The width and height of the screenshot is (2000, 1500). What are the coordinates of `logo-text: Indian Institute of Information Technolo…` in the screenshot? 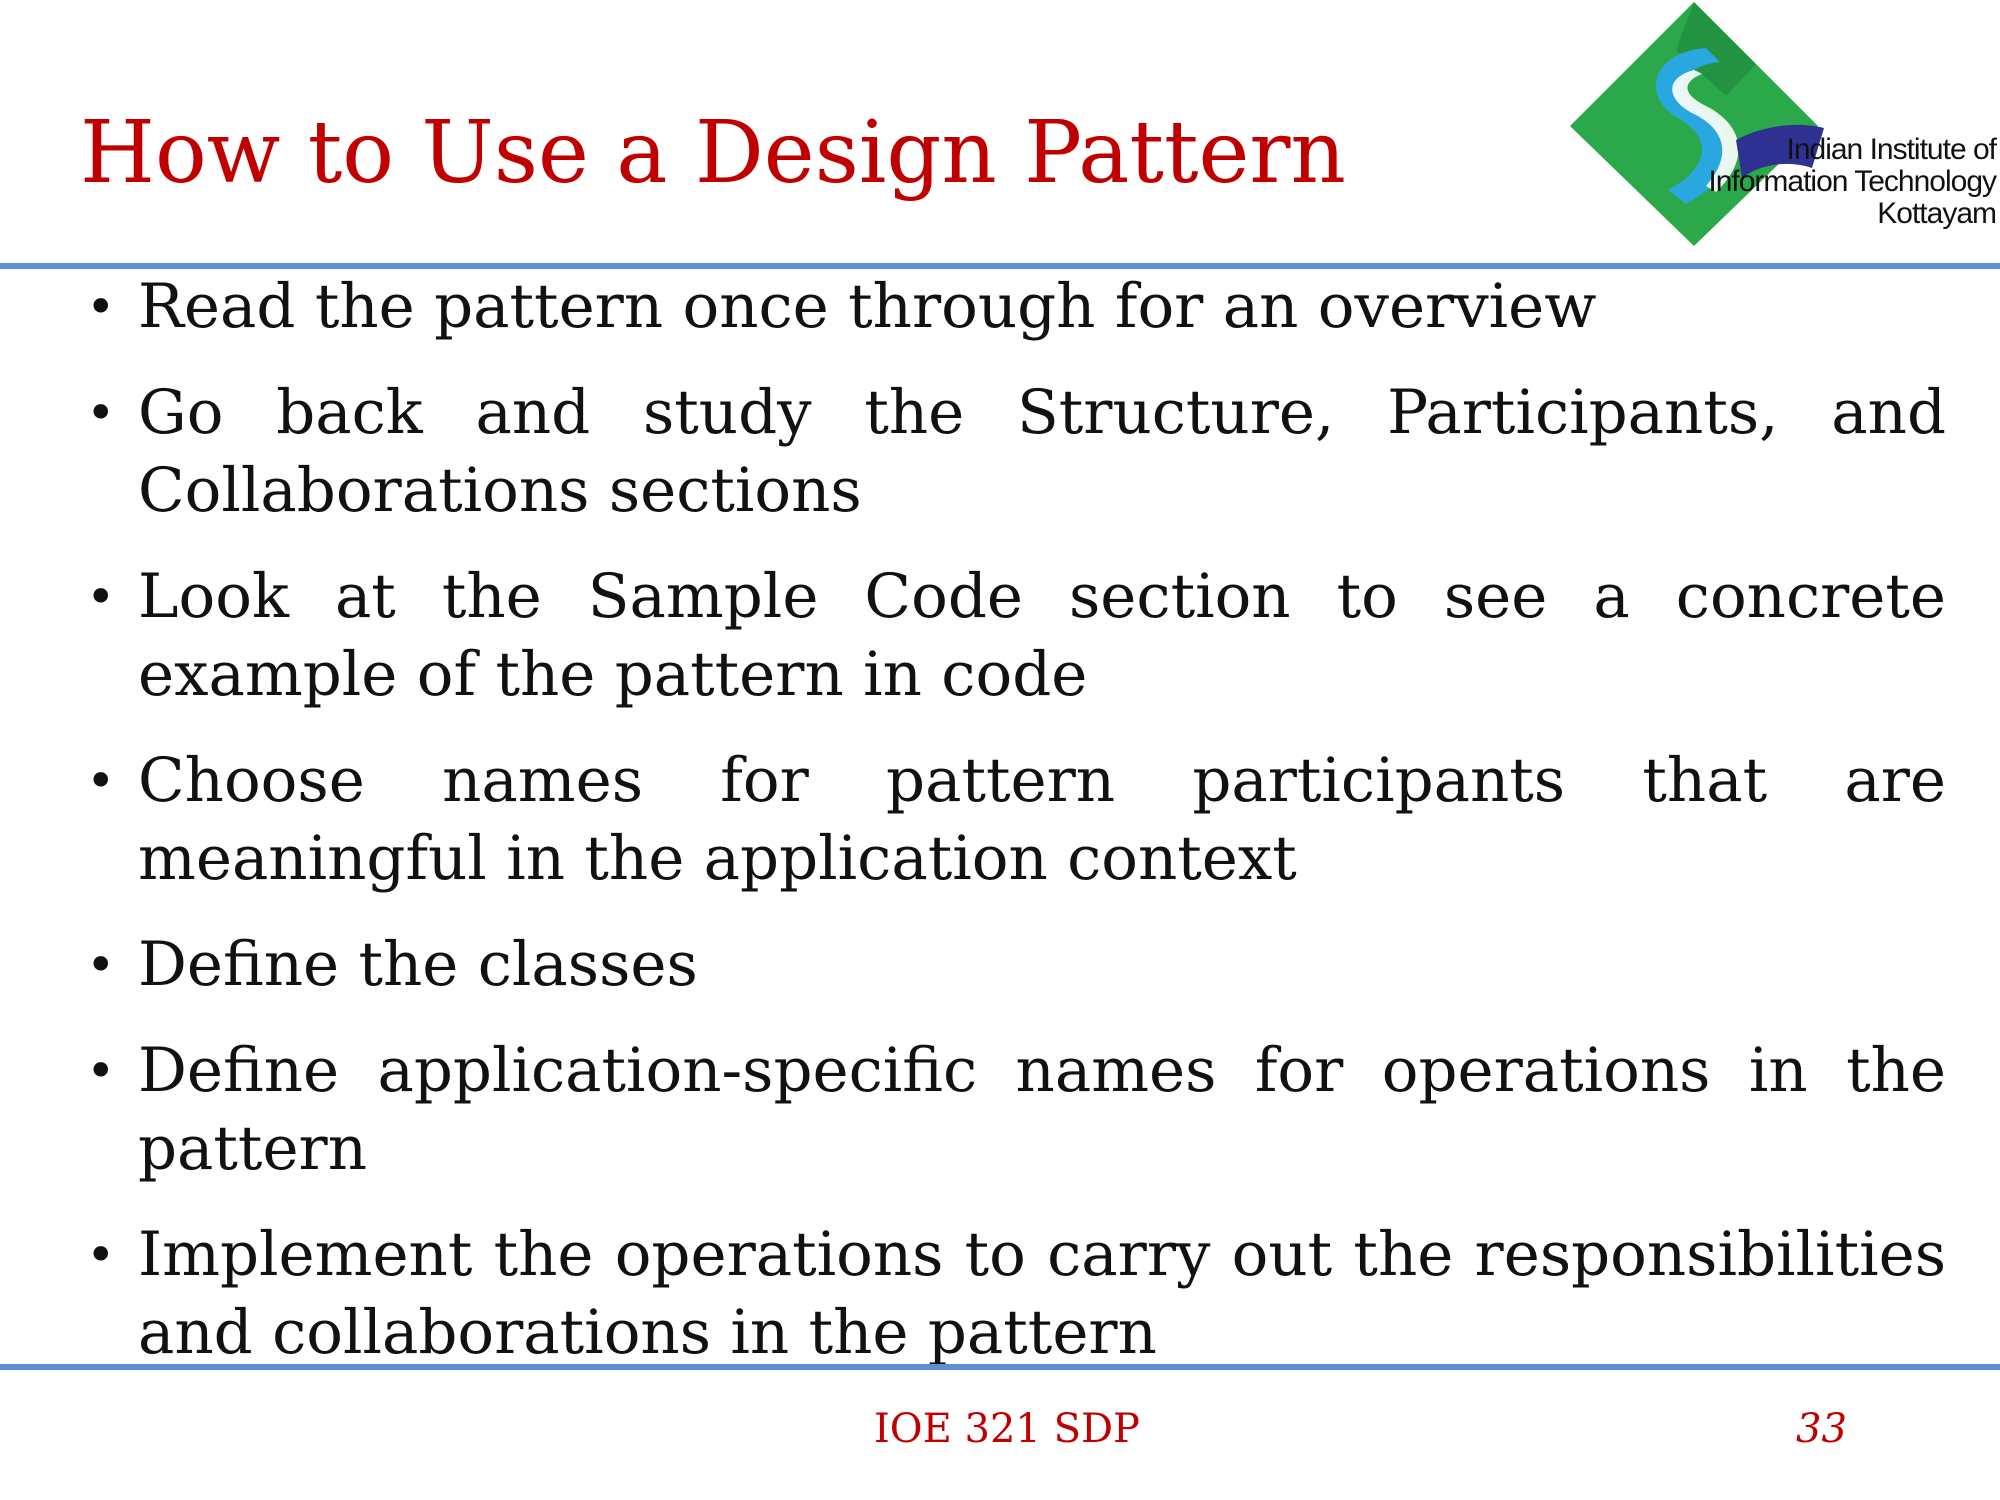 It's located at (1852, 181).